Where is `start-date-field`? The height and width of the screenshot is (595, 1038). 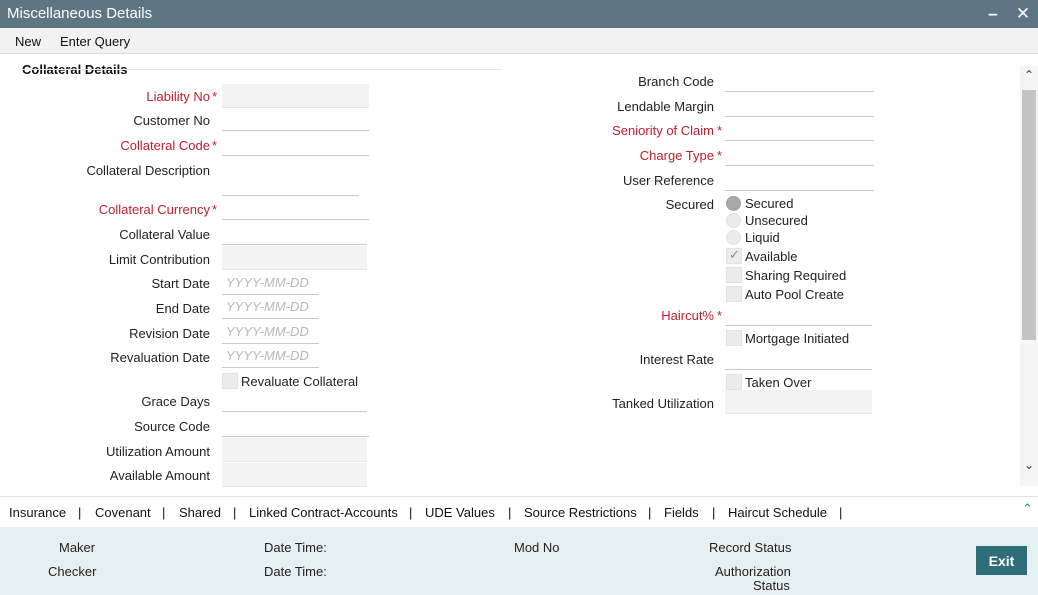 start-date-field is located at coordinates (270, 283).